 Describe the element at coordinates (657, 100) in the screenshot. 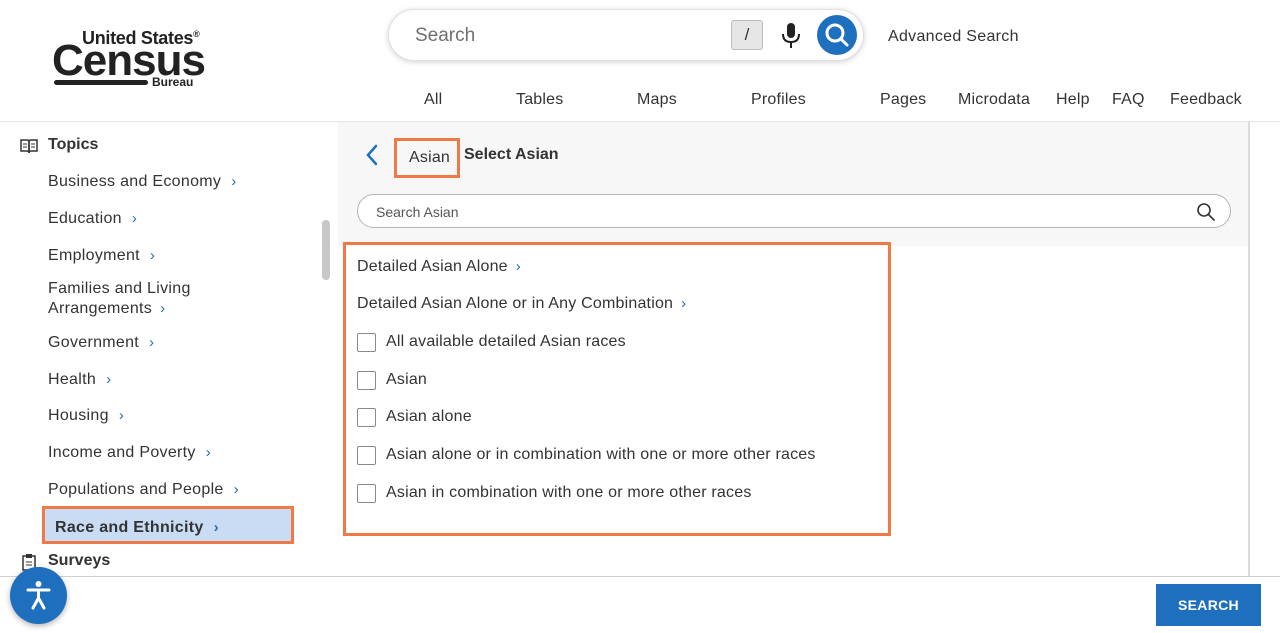

I see `tab-maps: Maps` at that location.